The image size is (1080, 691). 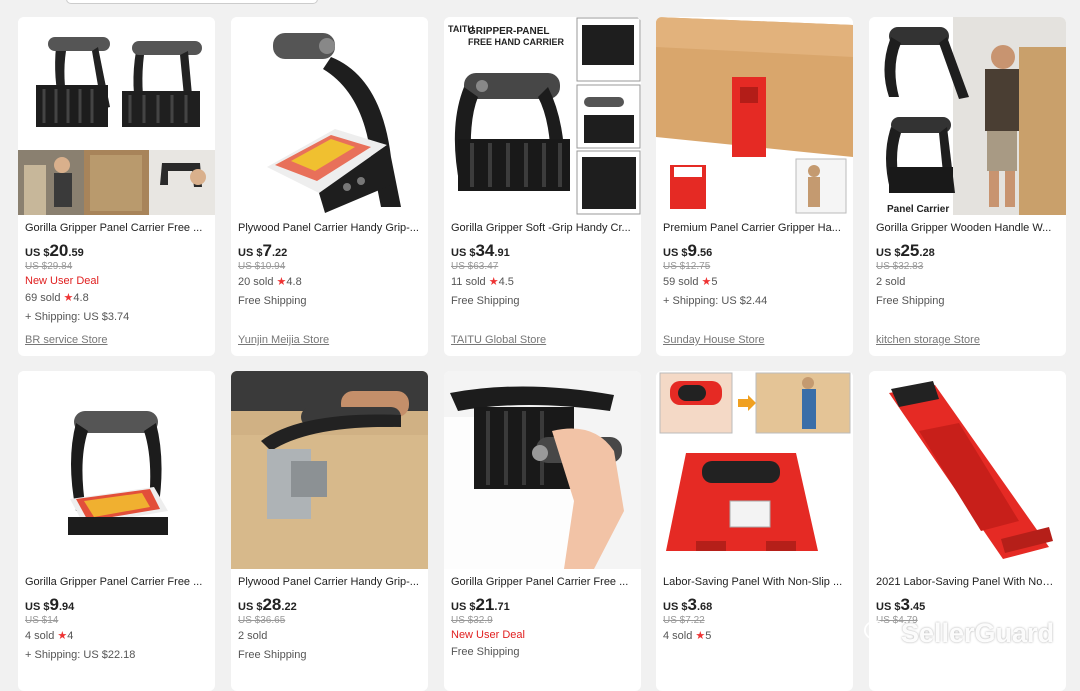 I want to click on original-price: US $29.84, so click(x=49, y=266).